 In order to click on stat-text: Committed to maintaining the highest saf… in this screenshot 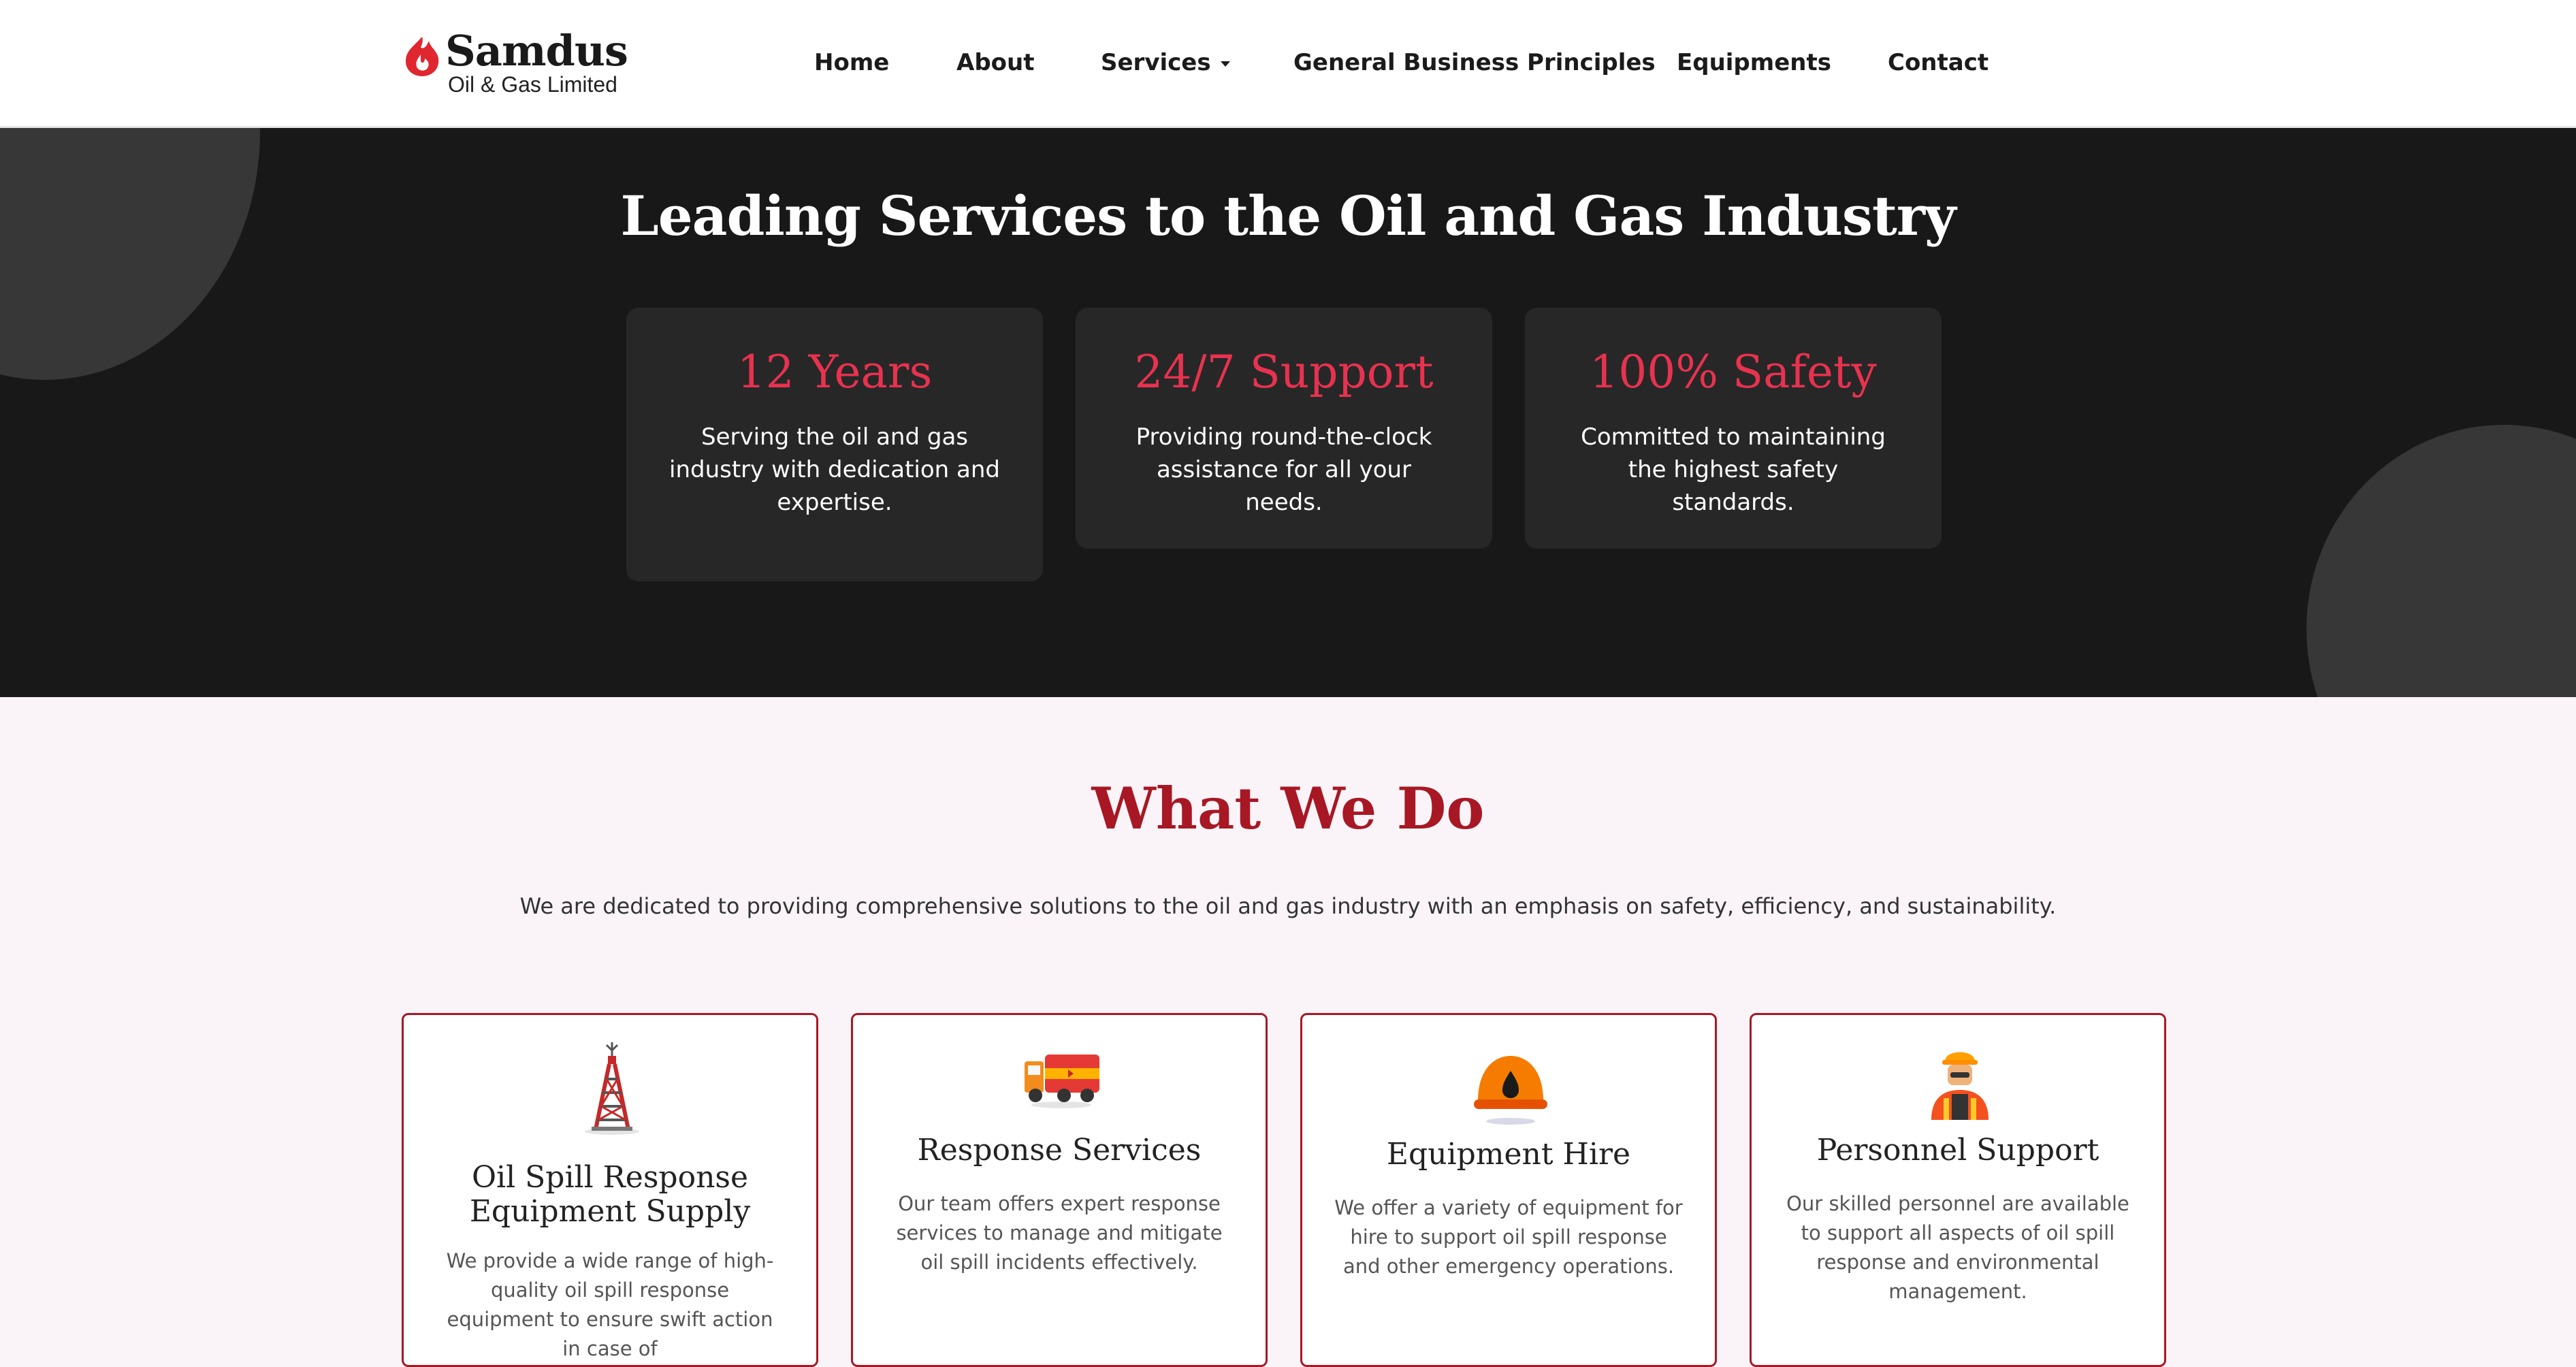, I will do `click(1733, 469)`.